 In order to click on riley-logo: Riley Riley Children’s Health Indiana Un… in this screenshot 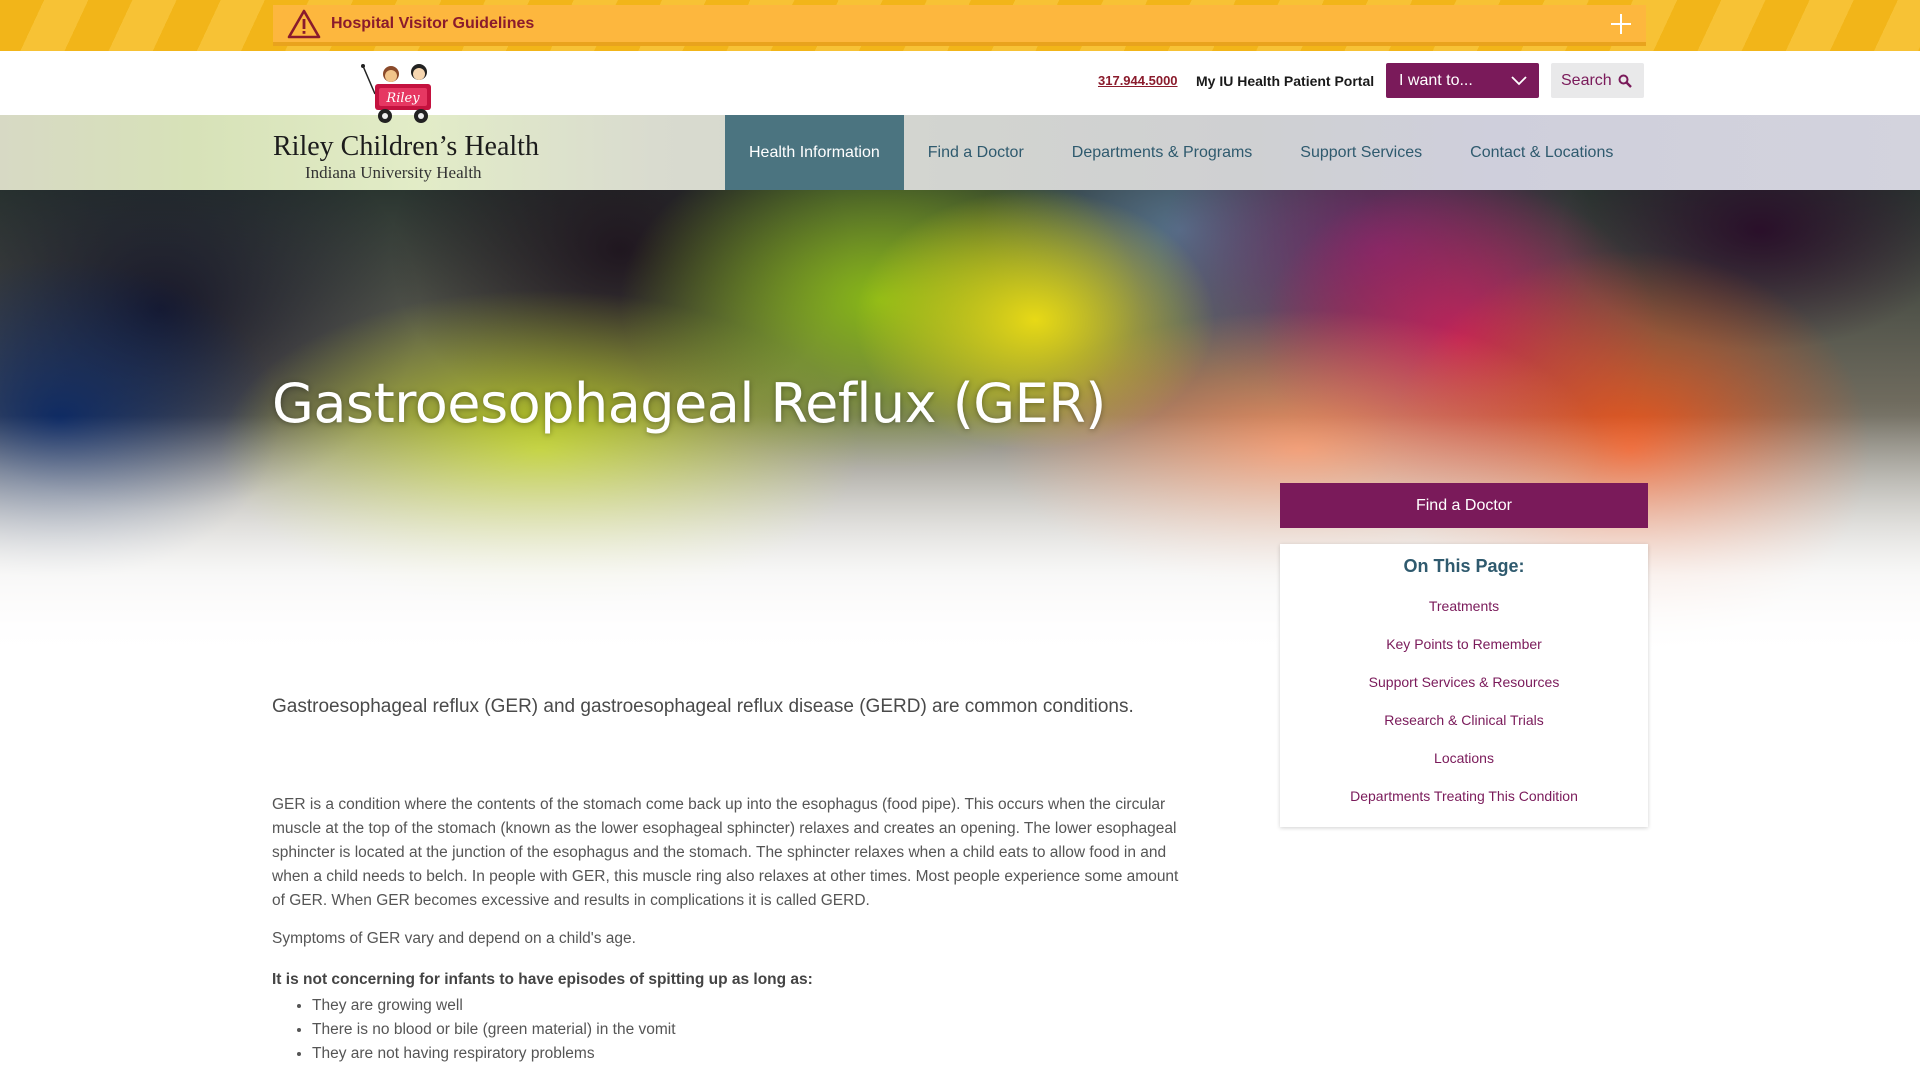, I will do `click(406, 122)`.